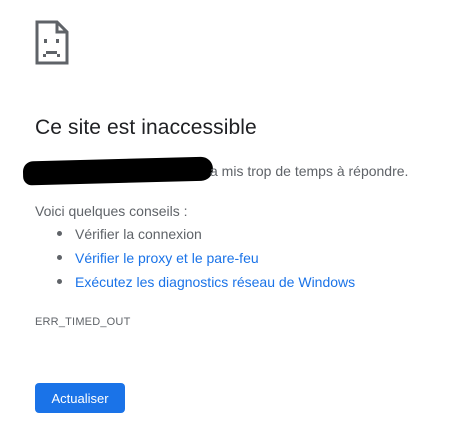 The width and height of the screenshot is (456, 435). What do you see at coordinates (146, 127) in the screenshot?
I see `page-title: Ce site est inaccessible` at bounding box center [146, 127].